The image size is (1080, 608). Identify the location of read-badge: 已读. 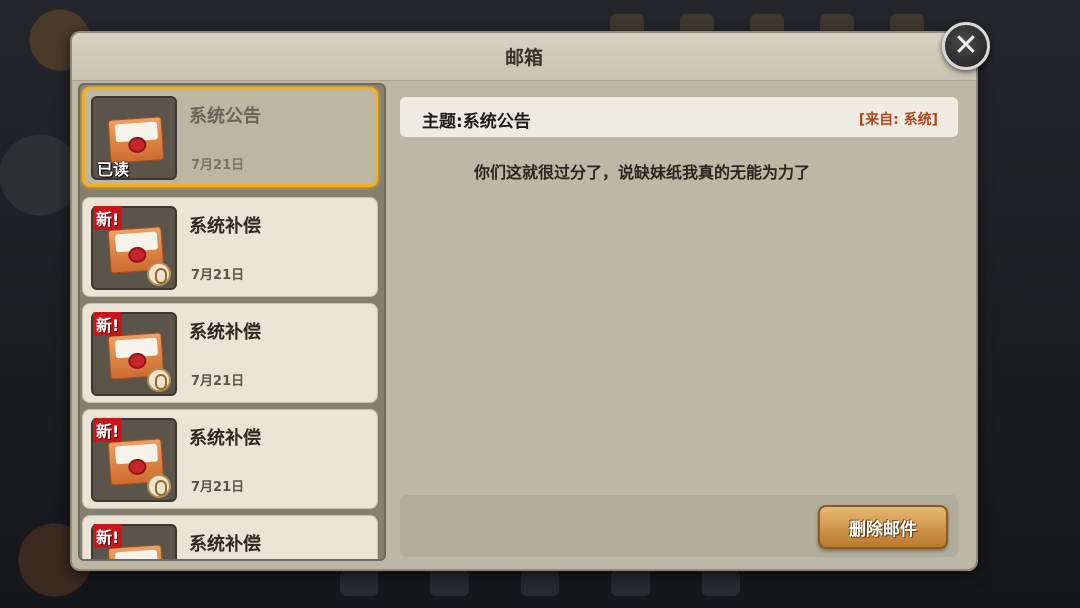
(113, 169).